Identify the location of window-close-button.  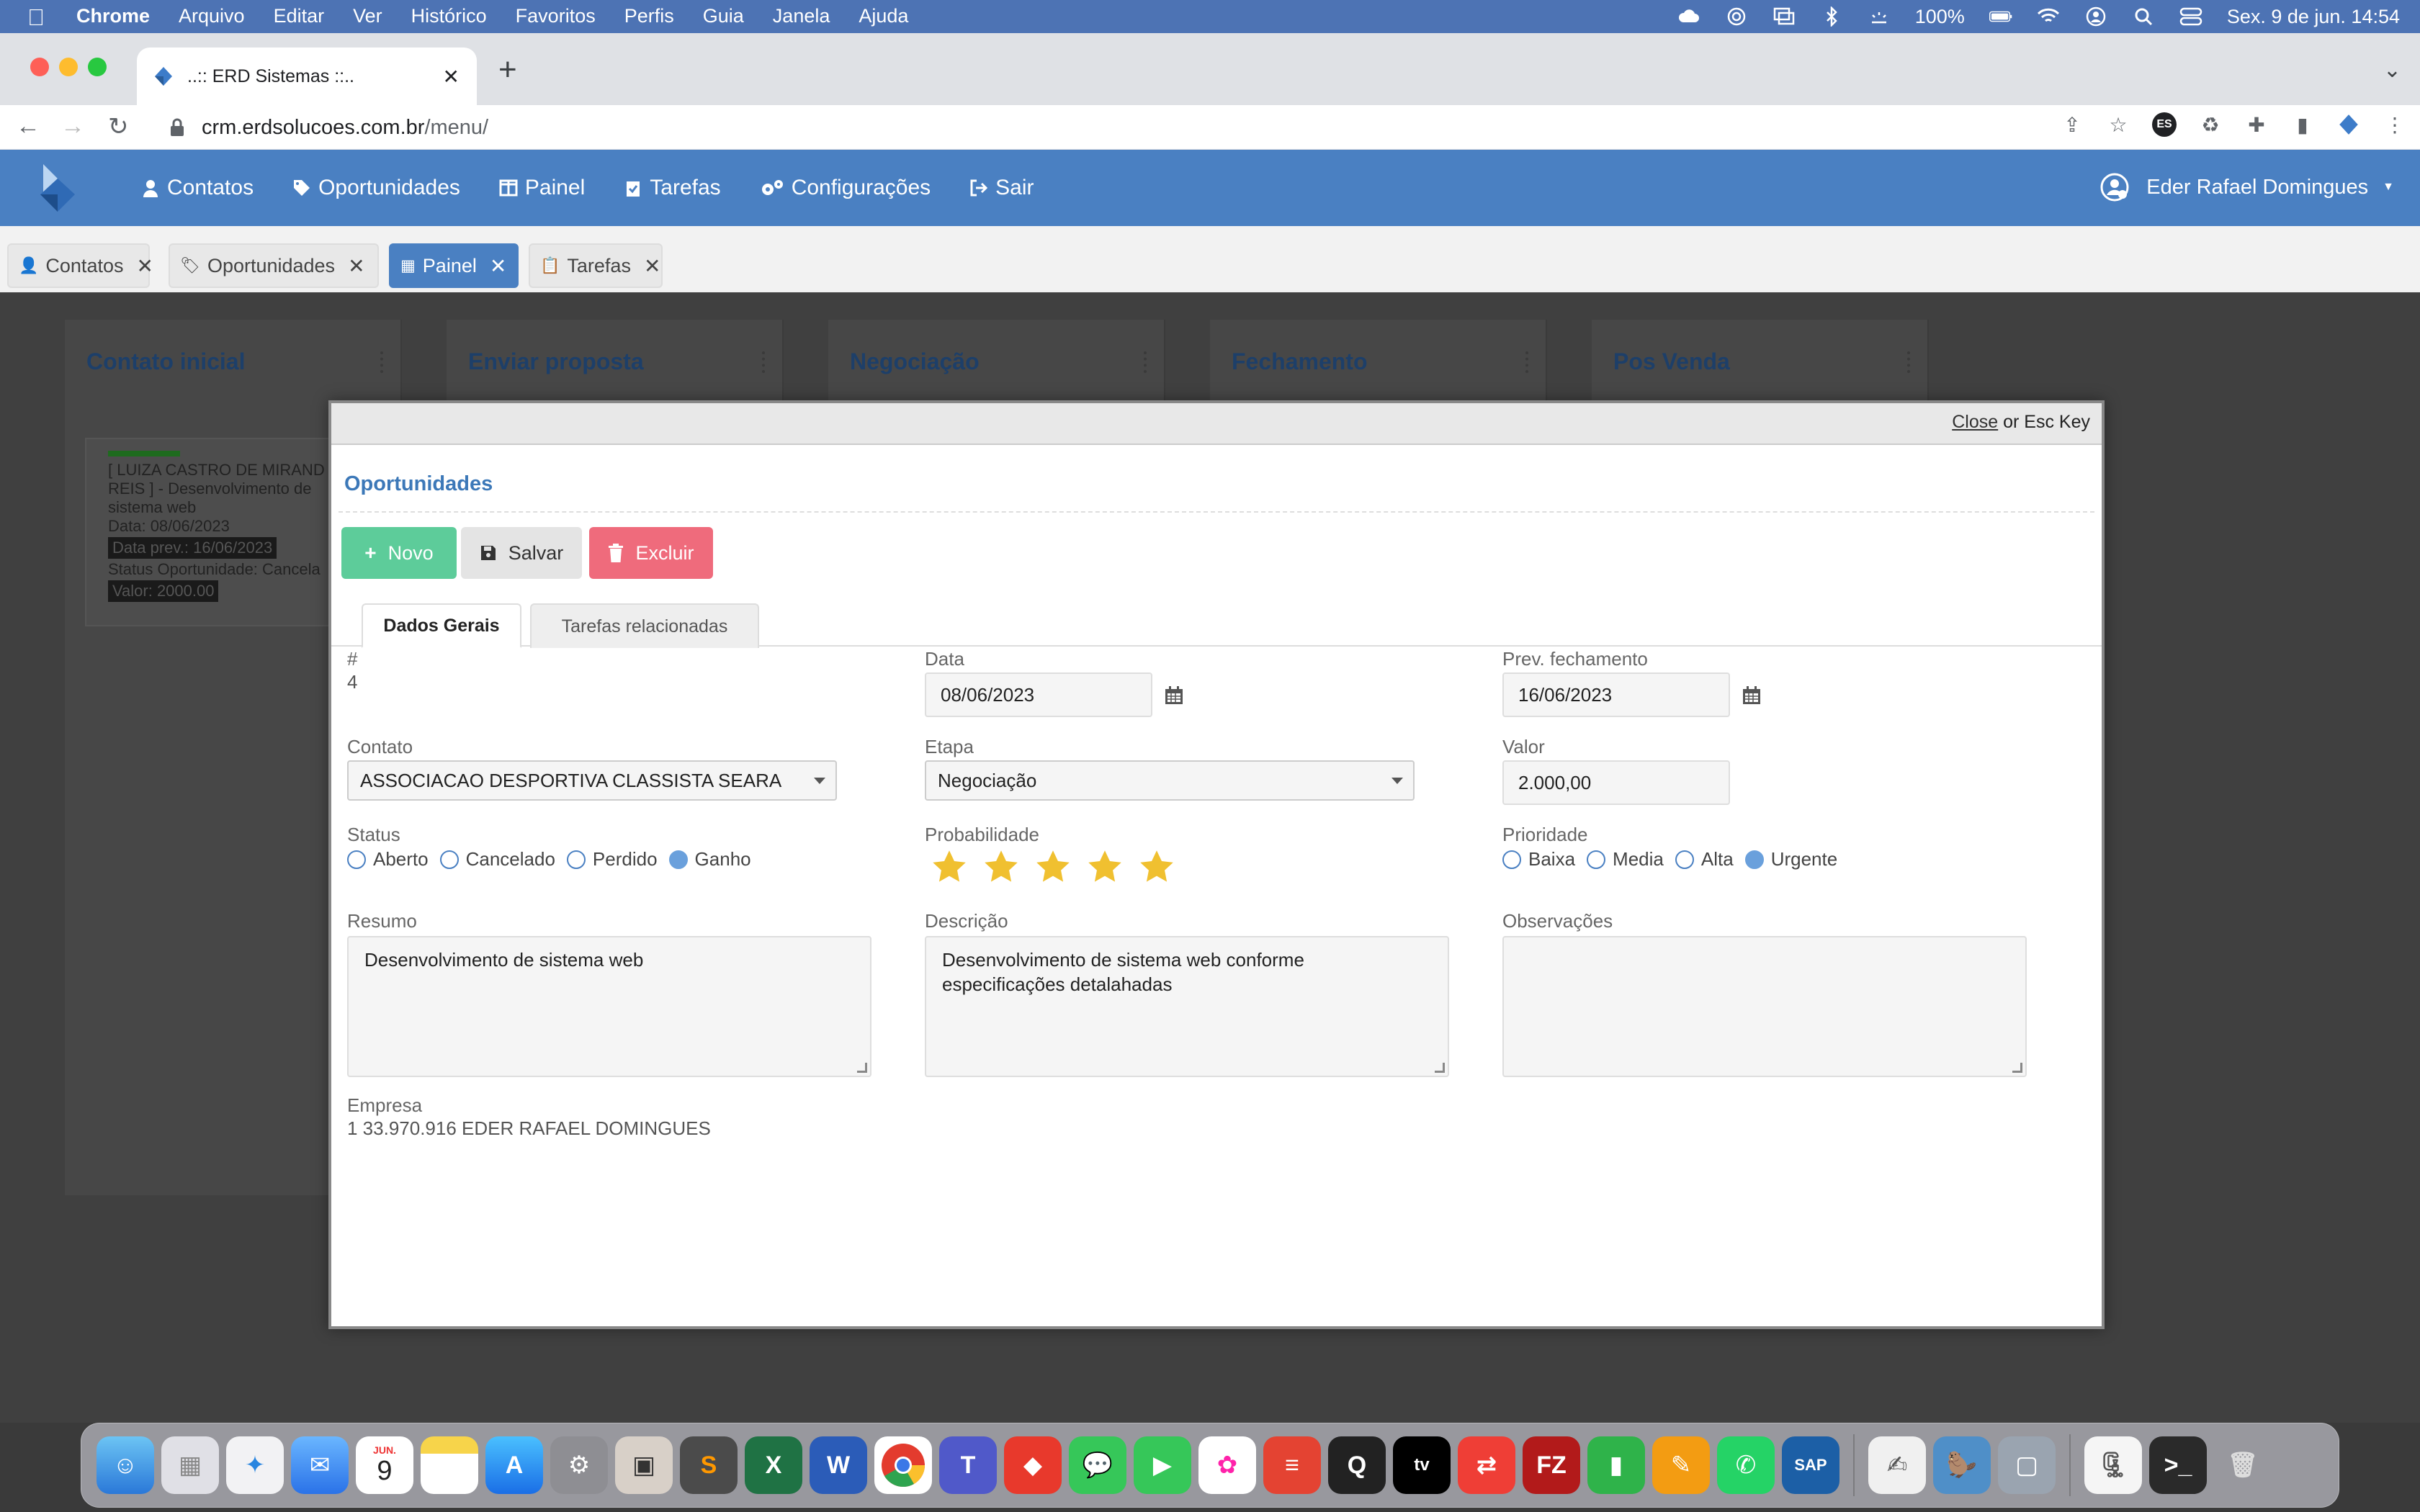
(39, 67).